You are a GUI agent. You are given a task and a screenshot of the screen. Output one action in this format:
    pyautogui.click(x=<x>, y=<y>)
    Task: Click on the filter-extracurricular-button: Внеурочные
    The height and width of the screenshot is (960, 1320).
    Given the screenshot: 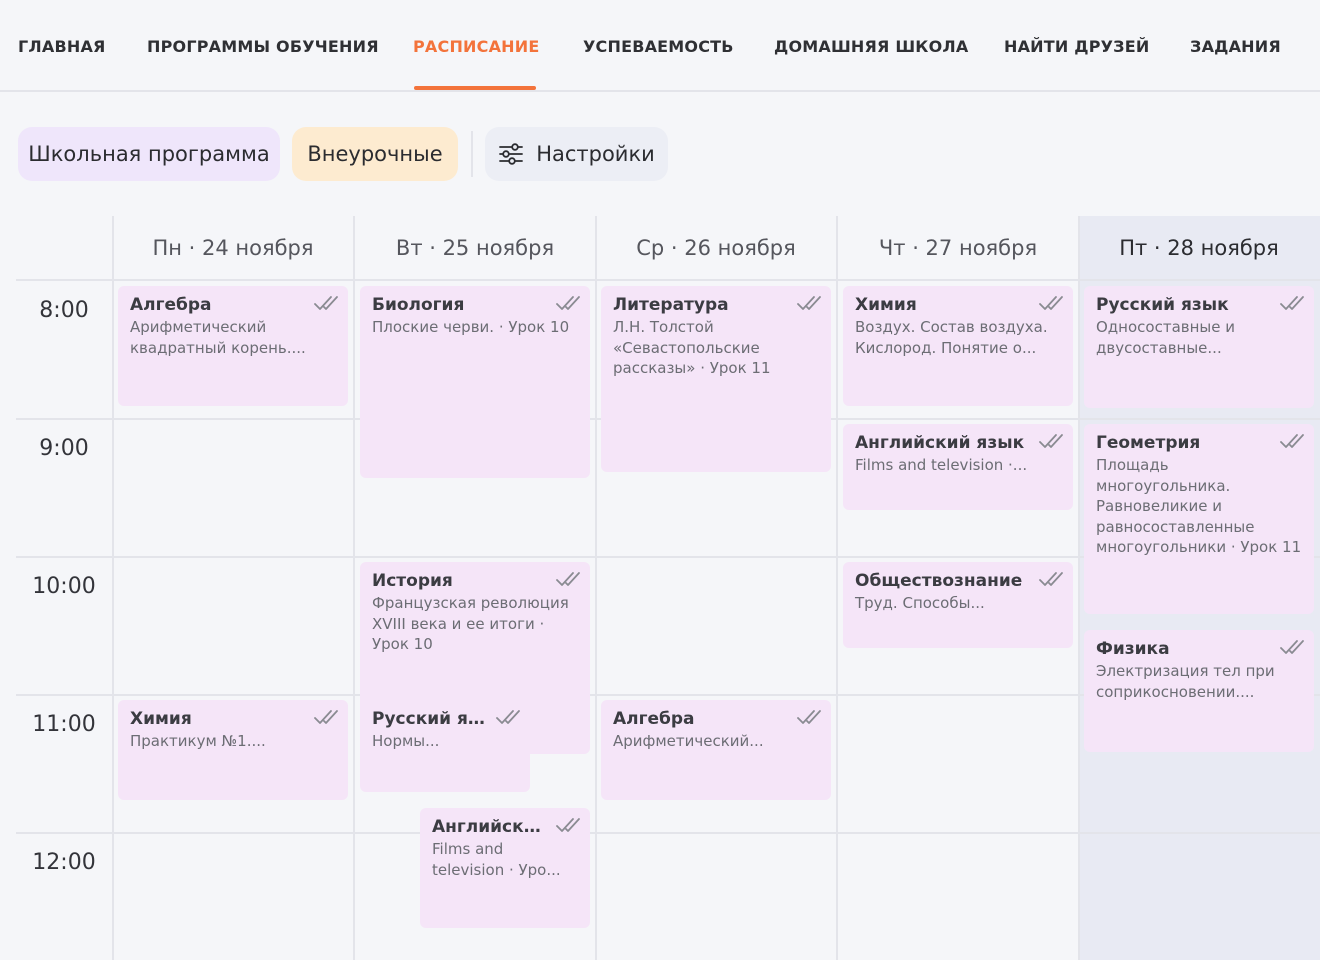 What is the action you would take?
    pyautogui.click(x=375, y=154)
    